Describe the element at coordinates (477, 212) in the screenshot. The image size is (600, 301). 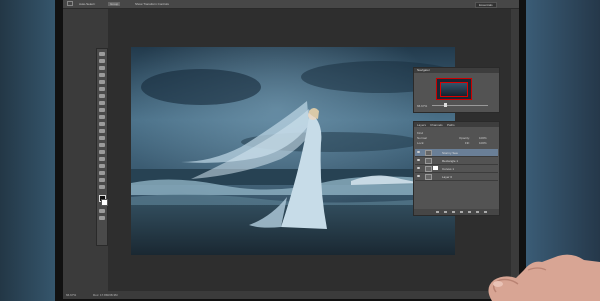
I see `new-layer-icon` at that location.